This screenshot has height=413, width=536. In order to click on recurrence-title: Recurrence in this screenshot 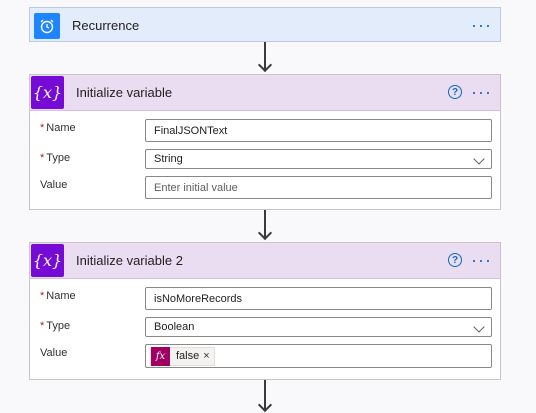, I will do `click(106, 25)`.